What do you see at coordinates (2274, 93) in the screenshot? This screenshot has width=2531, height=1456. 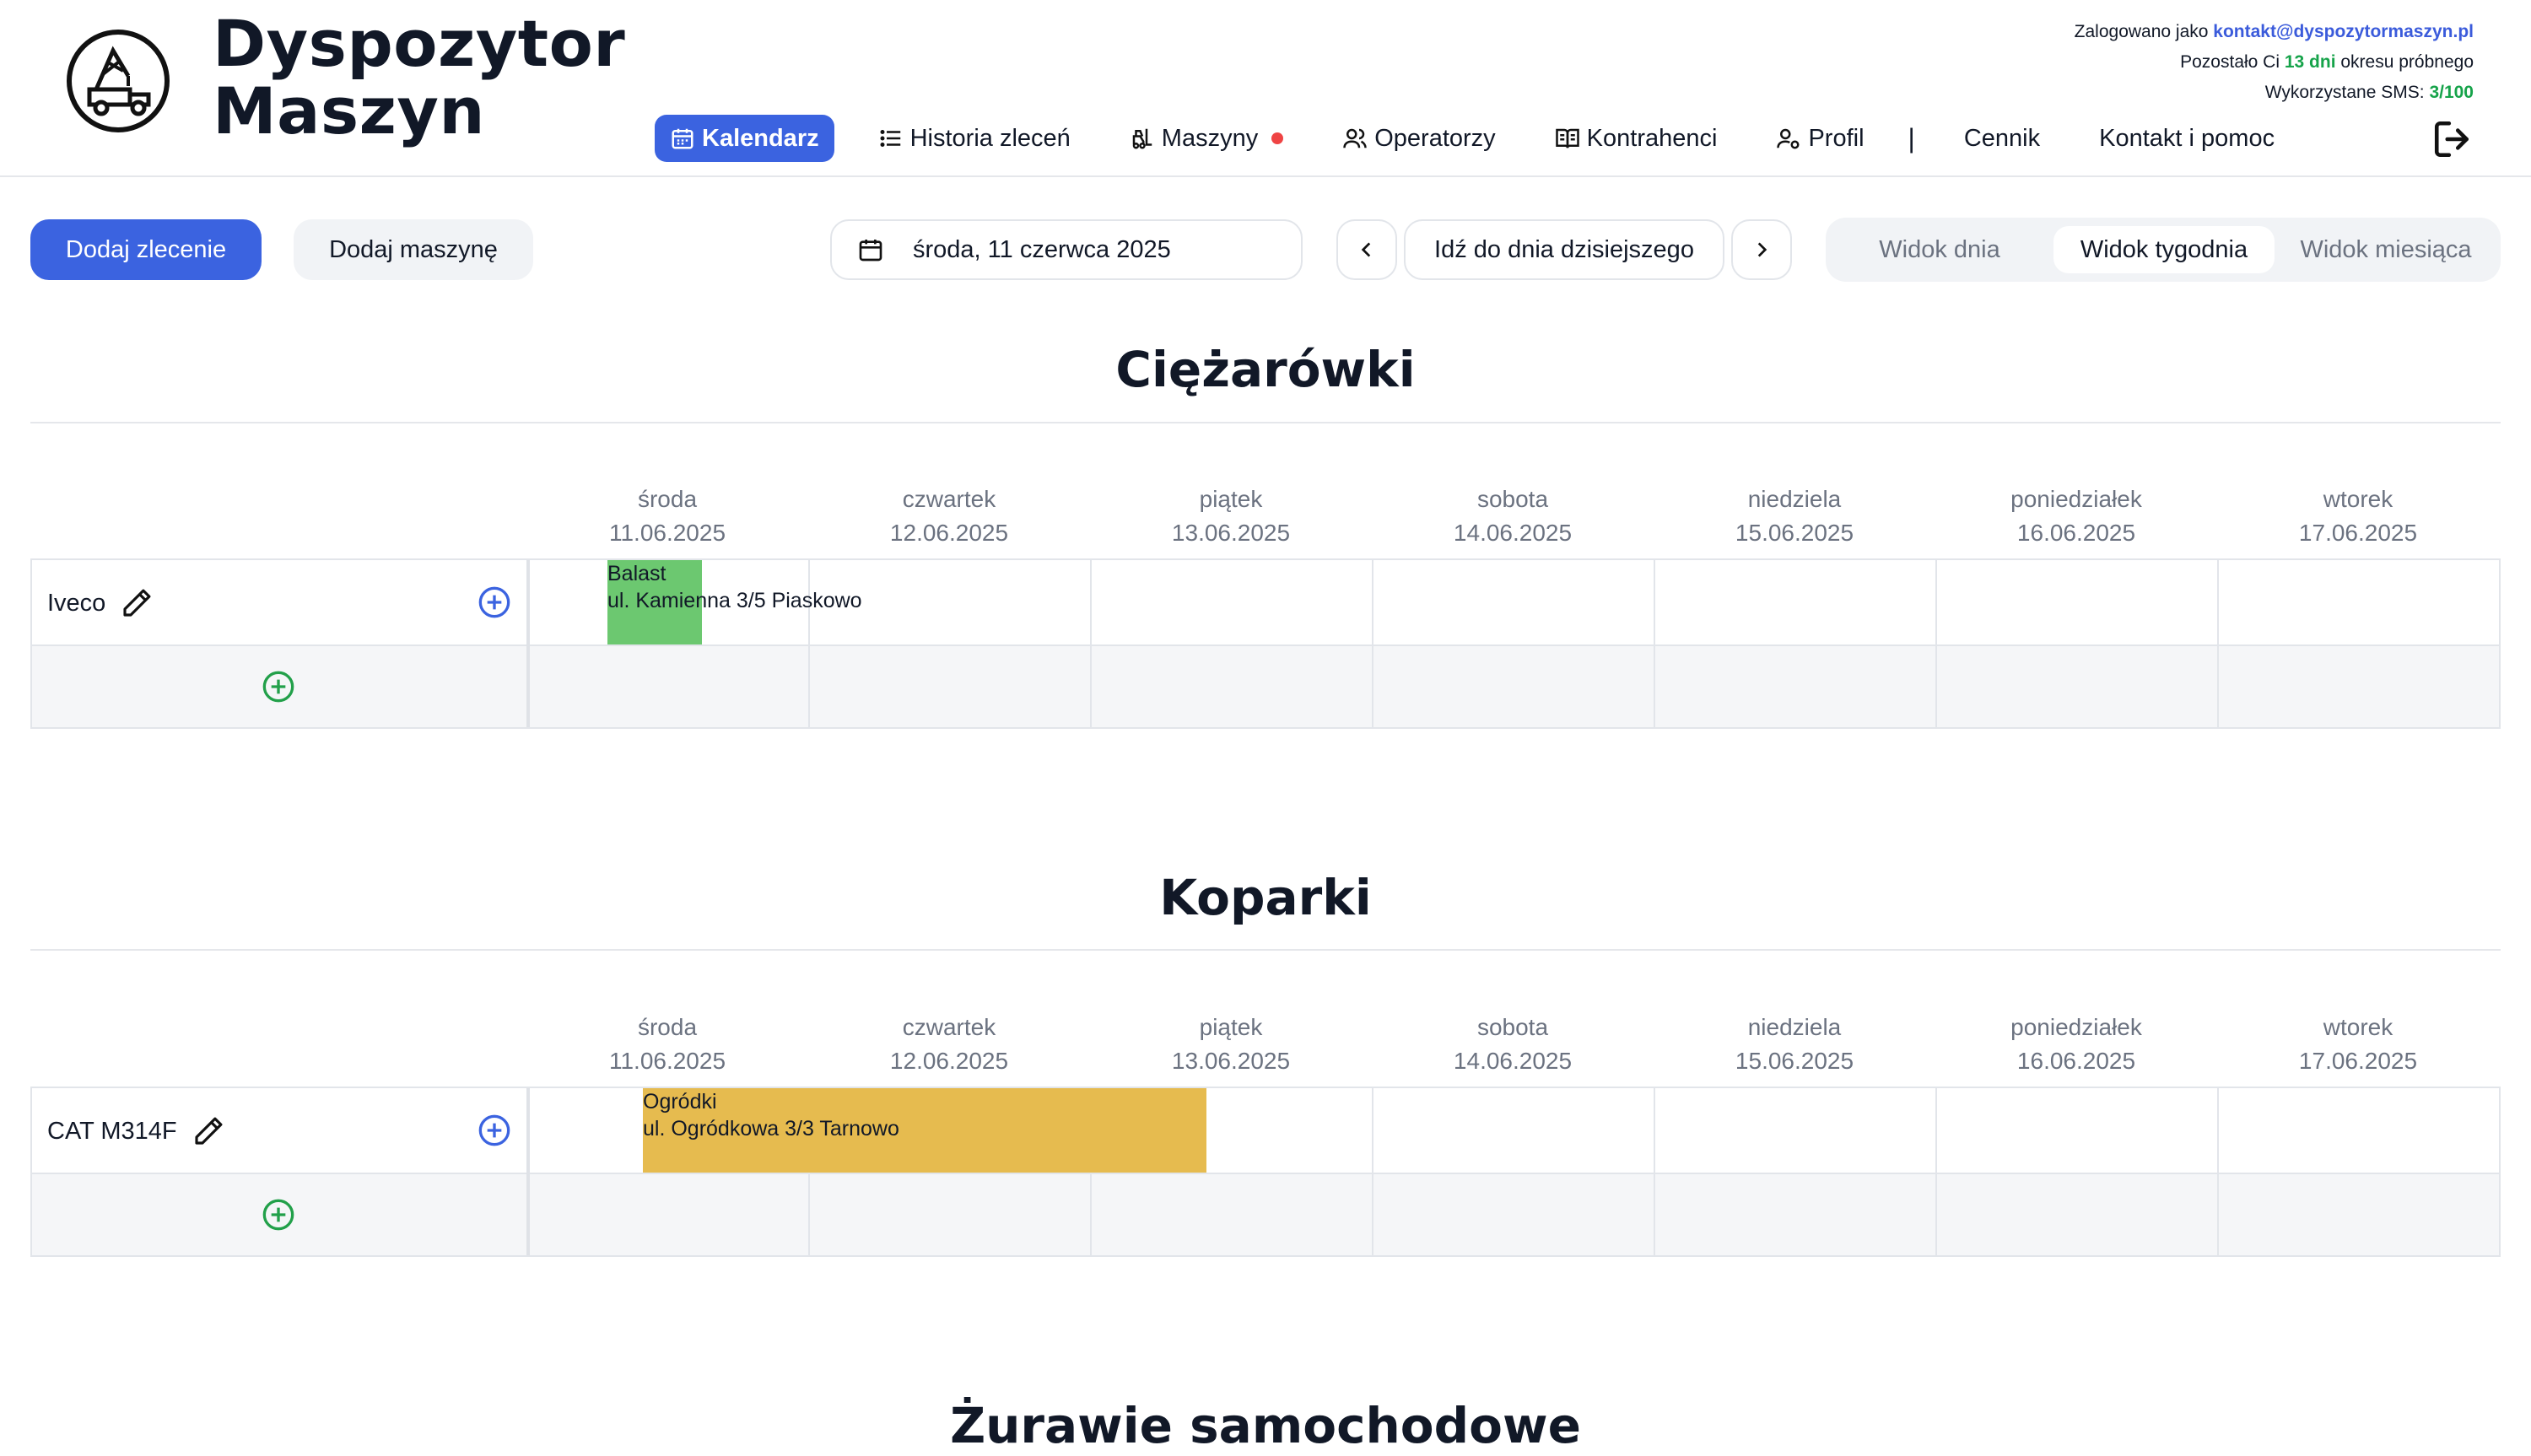 I see `sms-line: Wykorzystane SMS: 3/100` at bounding box center [2274, 93].